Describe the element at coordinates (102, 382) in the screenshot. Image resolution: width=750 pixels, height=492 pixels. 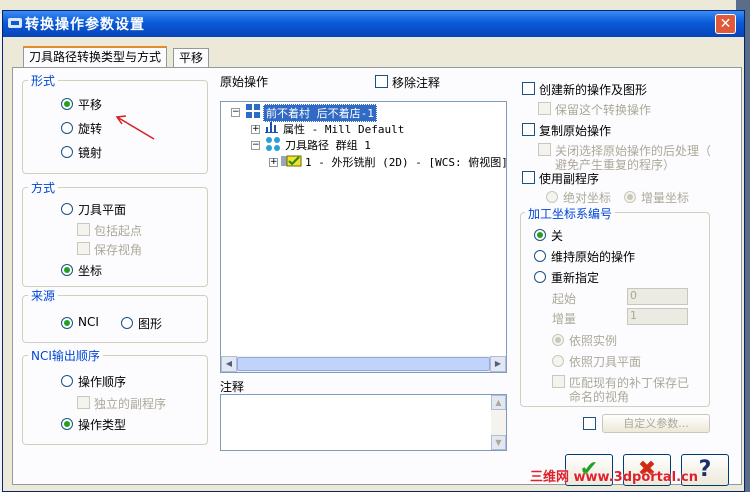
I see `radio-by-operation-label: 操作顺序` at that location.